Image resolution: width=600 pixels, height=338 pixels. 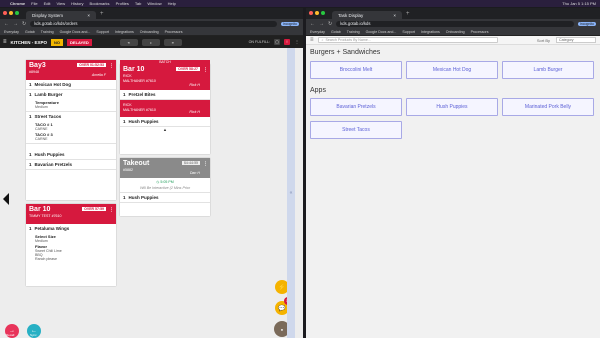 I want to click on menu-edit: Edit, so click(x=47, y=3).